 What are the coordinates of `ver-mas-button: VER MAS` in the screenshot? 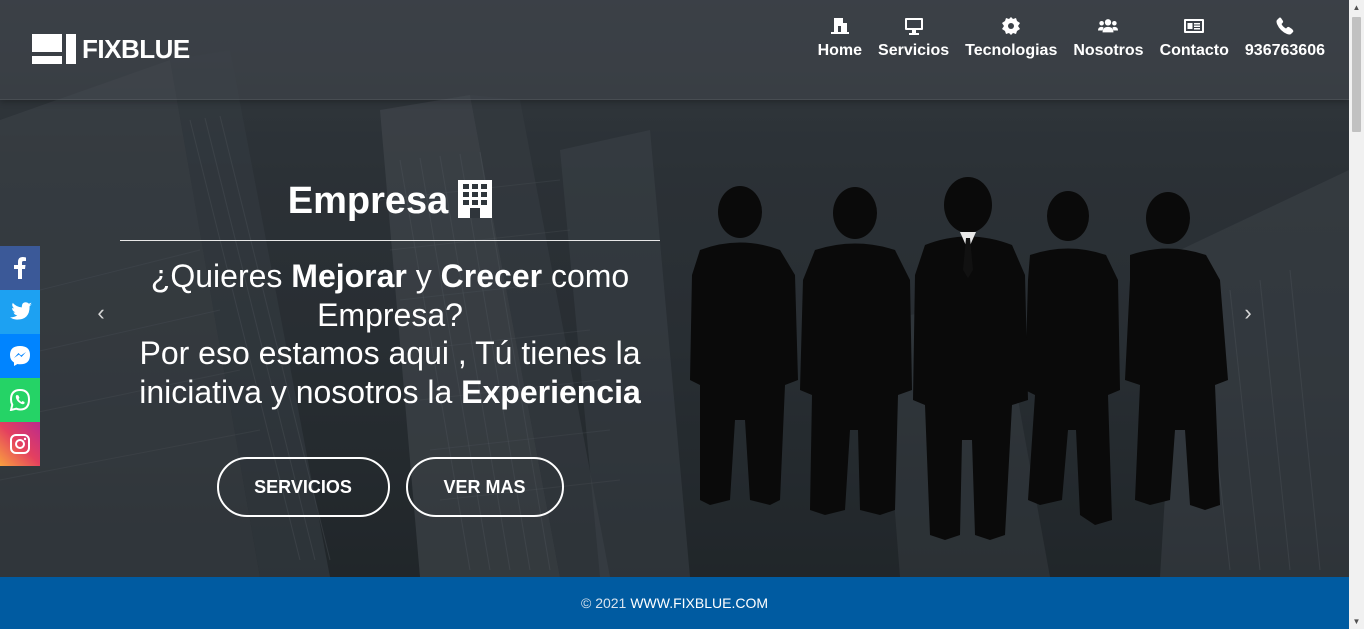 It's located at (484, 487).